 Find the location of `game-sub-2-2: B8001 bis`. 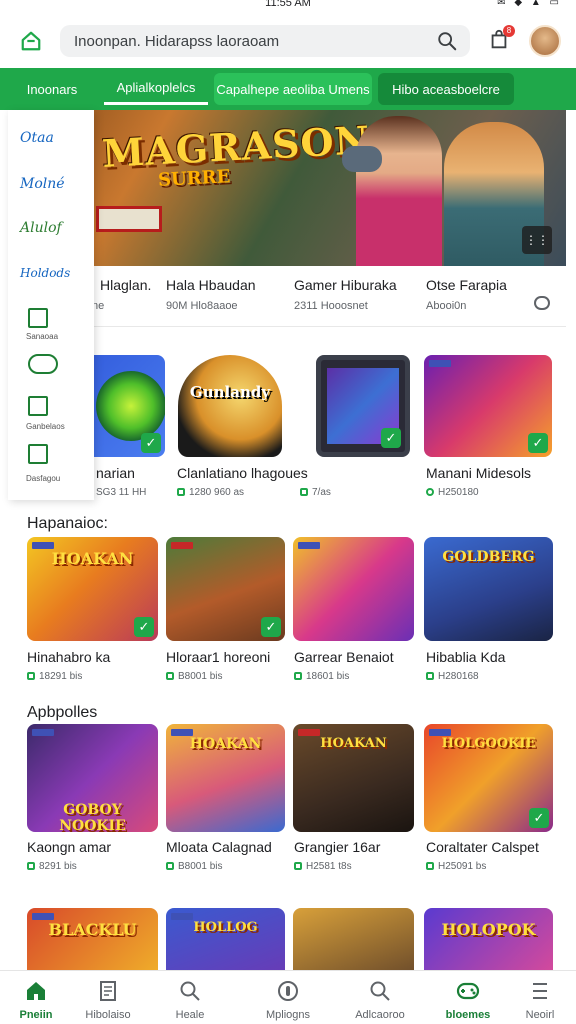

game-sub-2-2: B8001 bis is located at coordinates (194, 866).